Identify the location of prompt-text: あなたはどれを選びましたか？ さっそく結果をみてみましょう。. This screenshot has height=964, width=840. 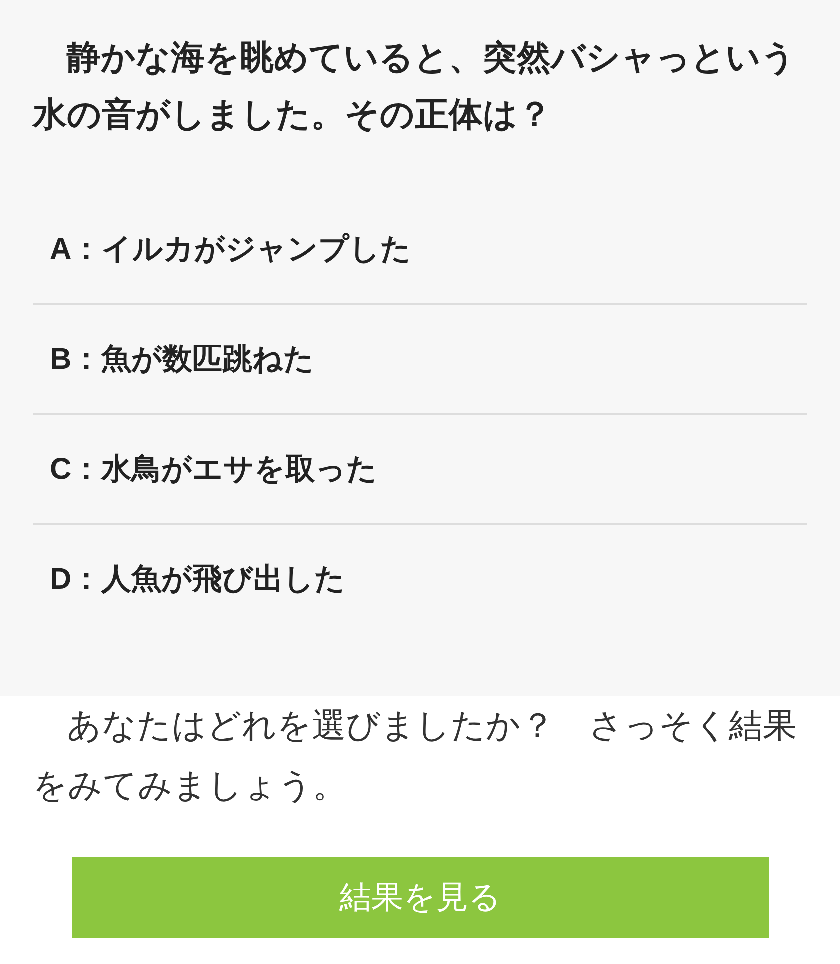
(415, 756).